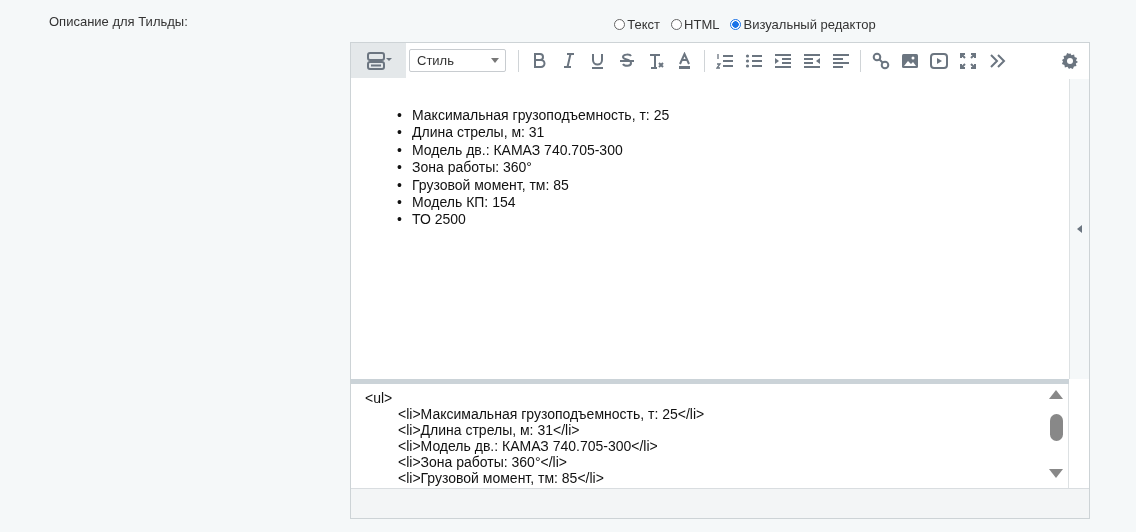 The image size is (1136, 532). I want to click on double-chevron-icon, so click(996, 60).